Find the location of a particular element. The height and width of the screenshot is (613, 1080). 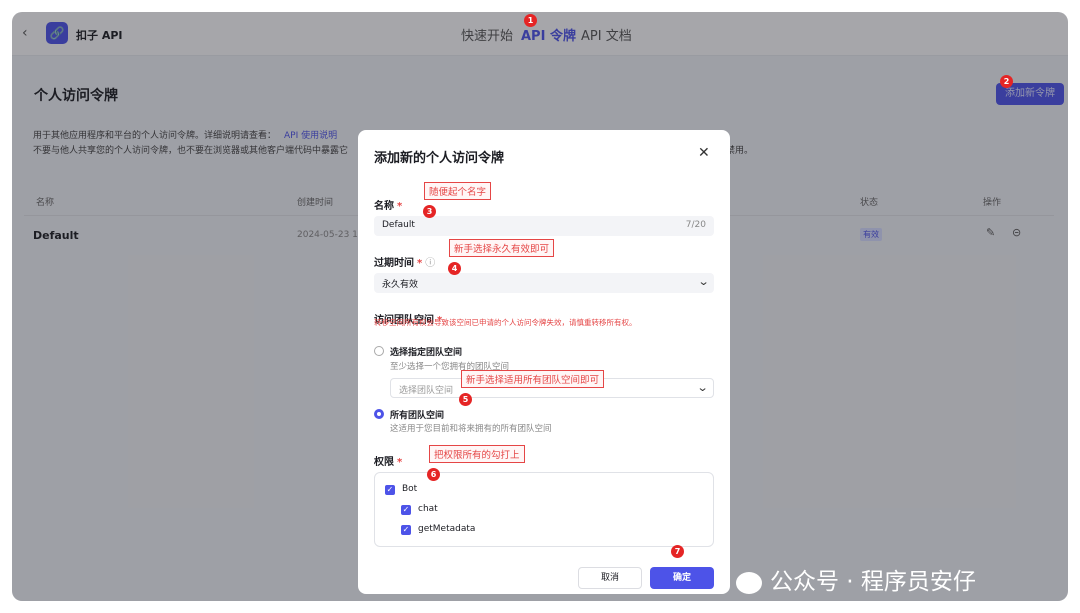

marker-6: 6 is located at coordinates (433, 474).